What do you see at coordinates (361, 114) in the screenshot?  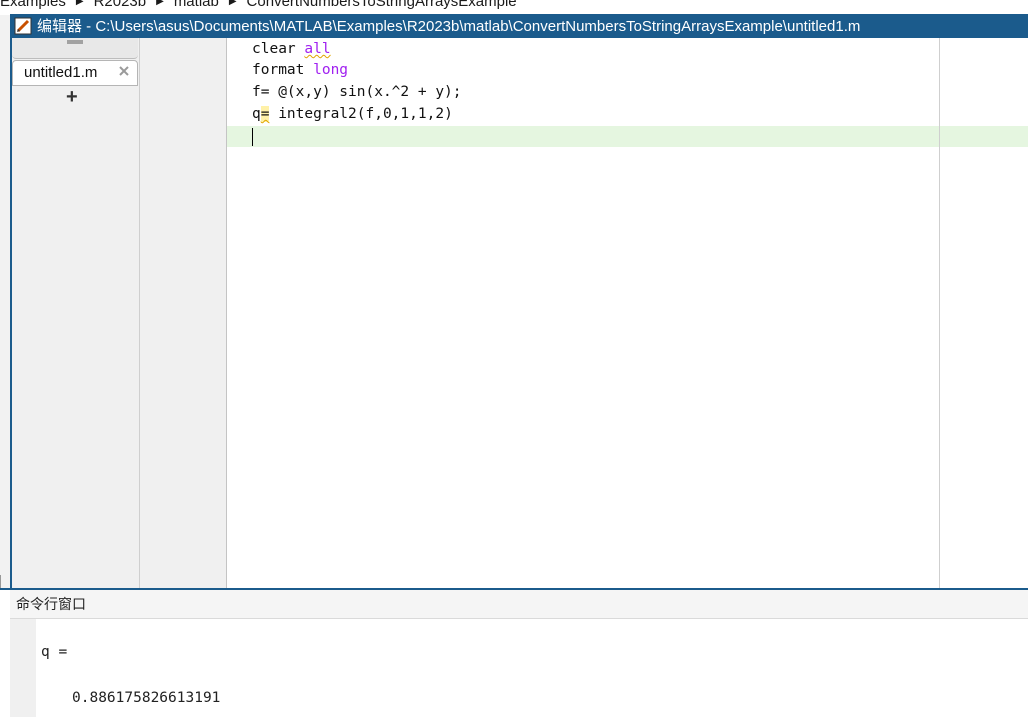 I see `code-token: integral2(f,0,1,1,2)` at bounding box center [361, 114].